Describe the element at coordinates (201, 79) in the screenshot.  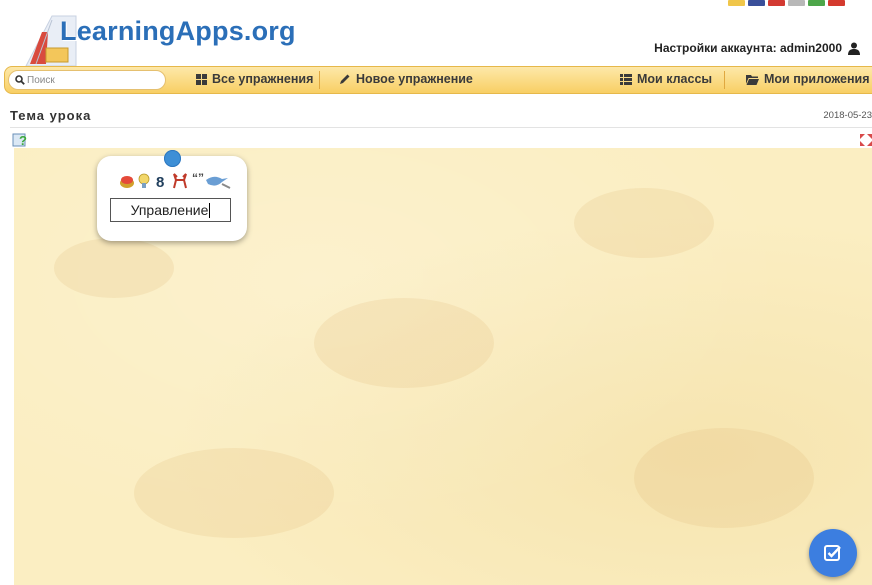
I see `grid-icon` at that location.